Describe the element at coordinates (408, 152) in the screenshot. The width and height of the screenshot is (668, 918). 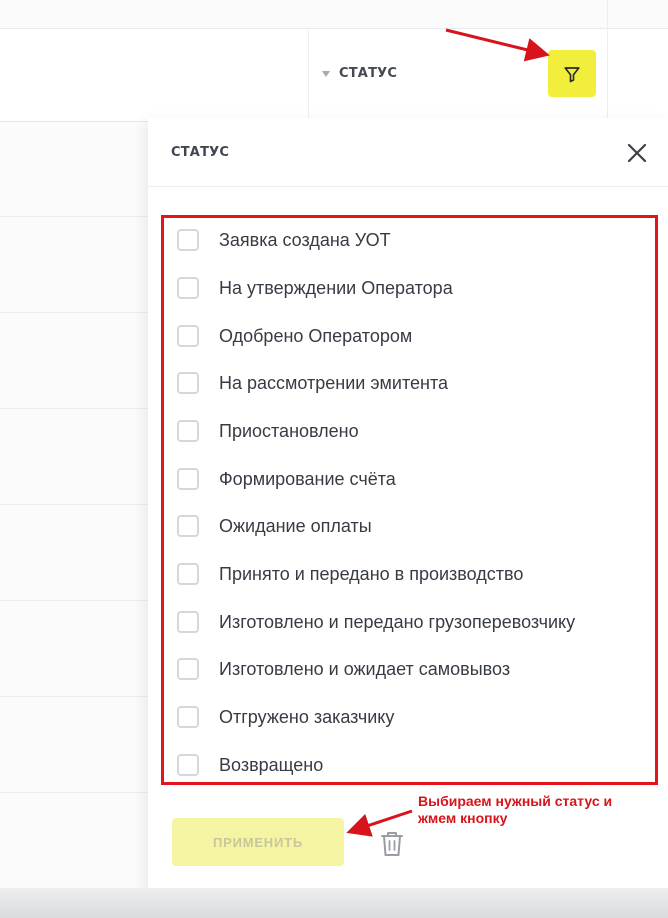
I see `panel-header: СТАТУС` at that location.